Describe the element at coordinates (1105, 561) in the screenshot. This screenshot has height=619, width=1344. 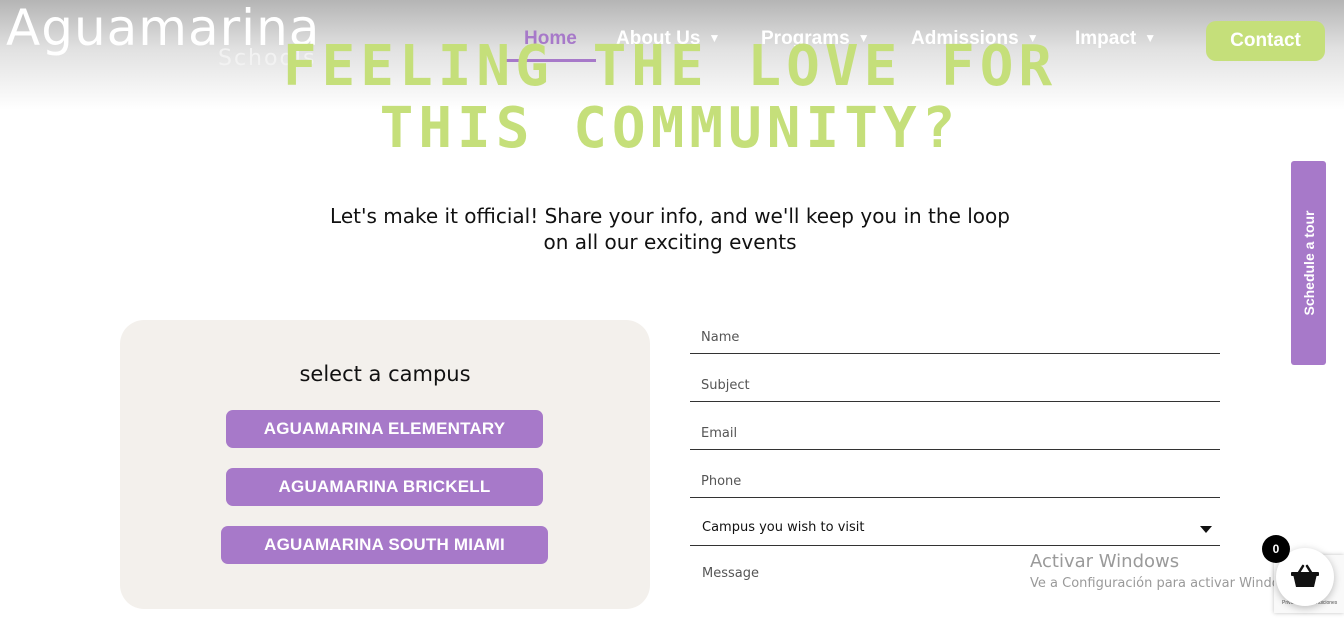
I see `watermark-title: Activar Windows` at that location.